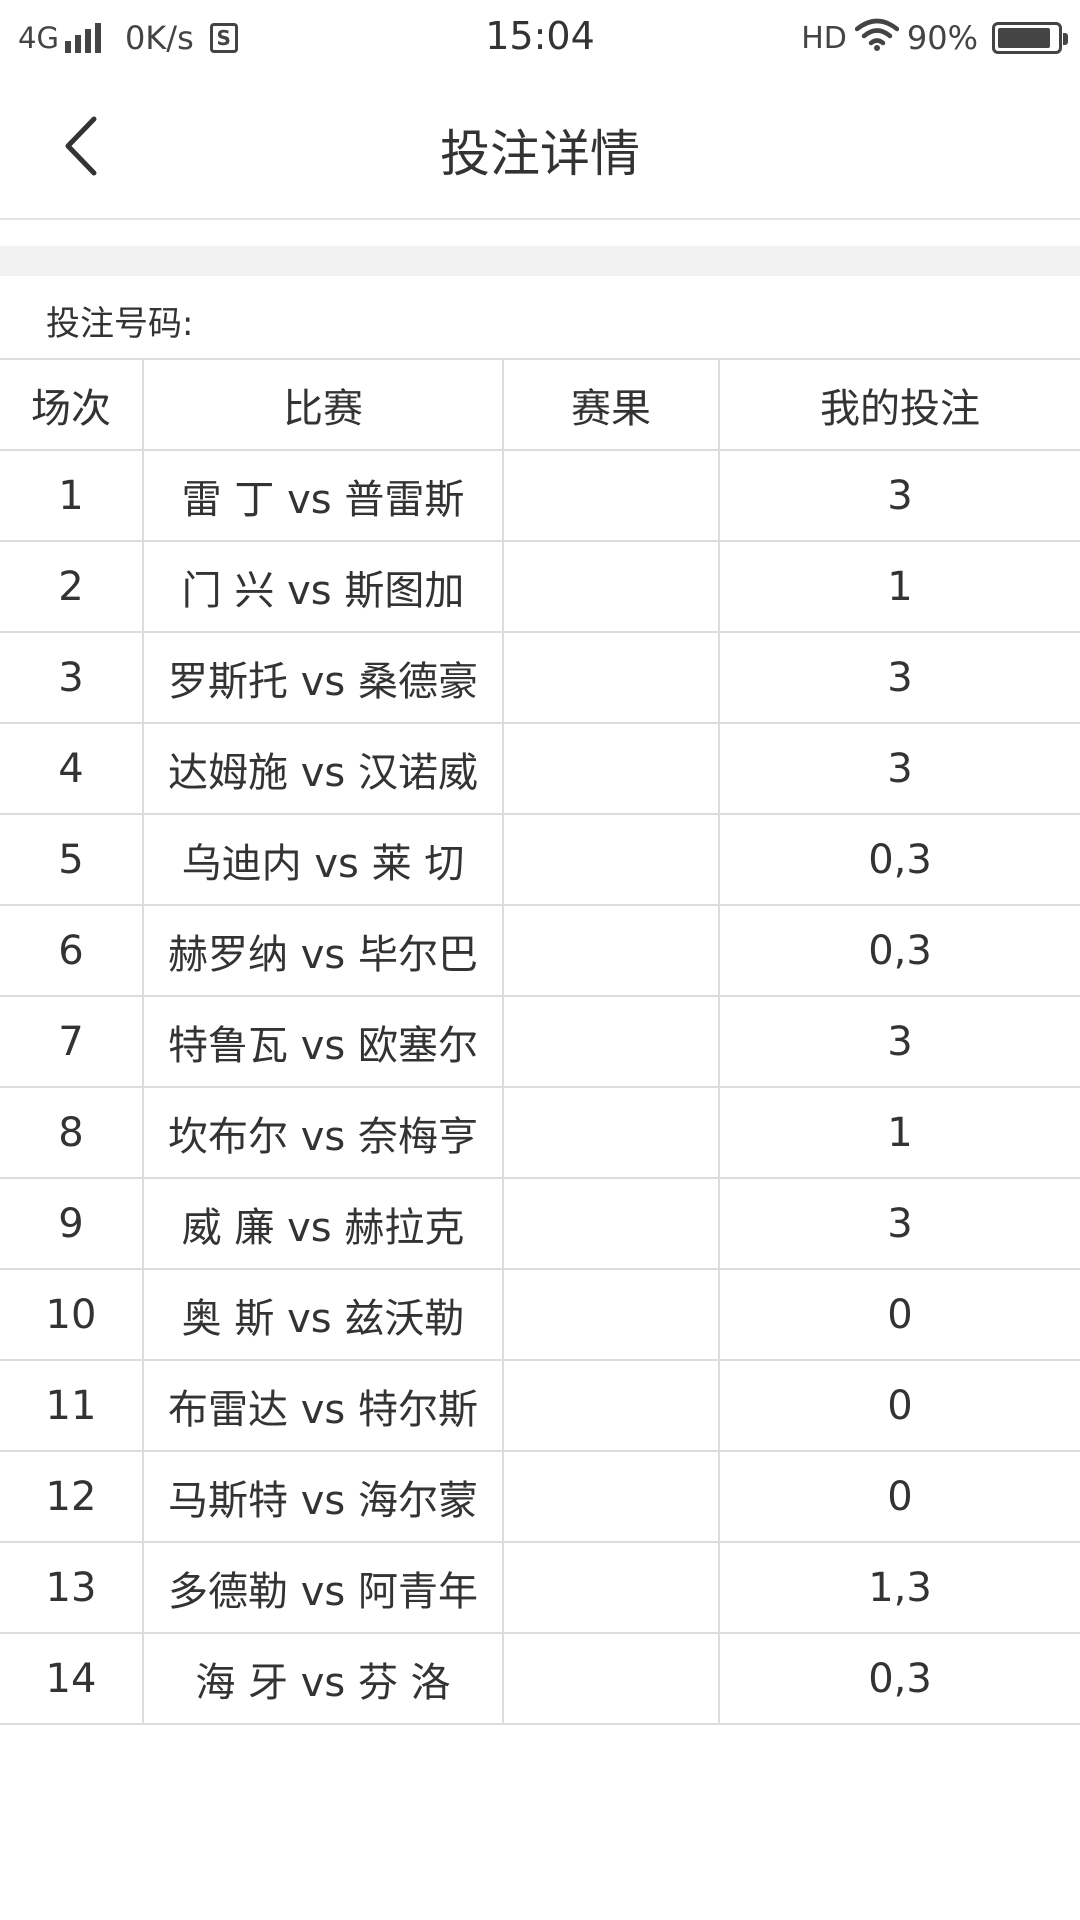  I want to click on match-cell: 门 兴 vs 斯图加, so click(324, 586).